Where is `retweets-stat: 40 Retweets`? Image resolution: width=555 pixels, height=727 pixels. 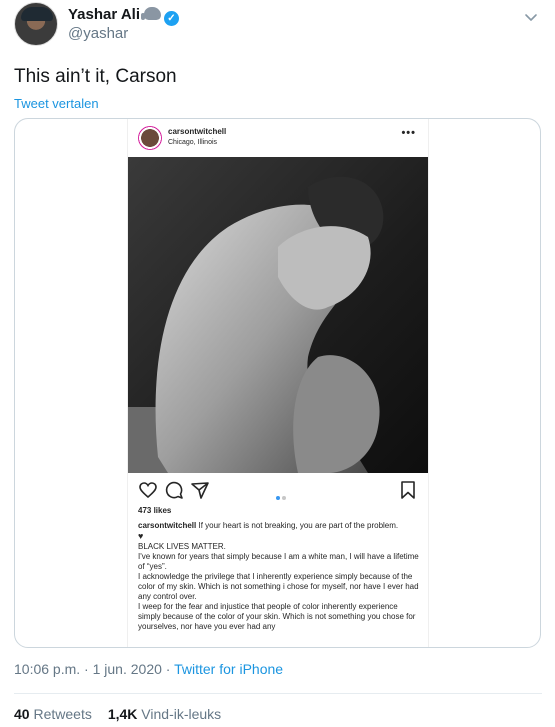 retweets-stat: 40 Retweets is located at coordinates (53, 714).